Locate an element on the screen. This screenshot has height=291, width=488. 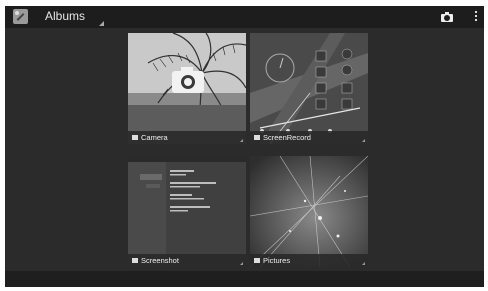
album-caption: Camera is located at coordinates (187, 137).